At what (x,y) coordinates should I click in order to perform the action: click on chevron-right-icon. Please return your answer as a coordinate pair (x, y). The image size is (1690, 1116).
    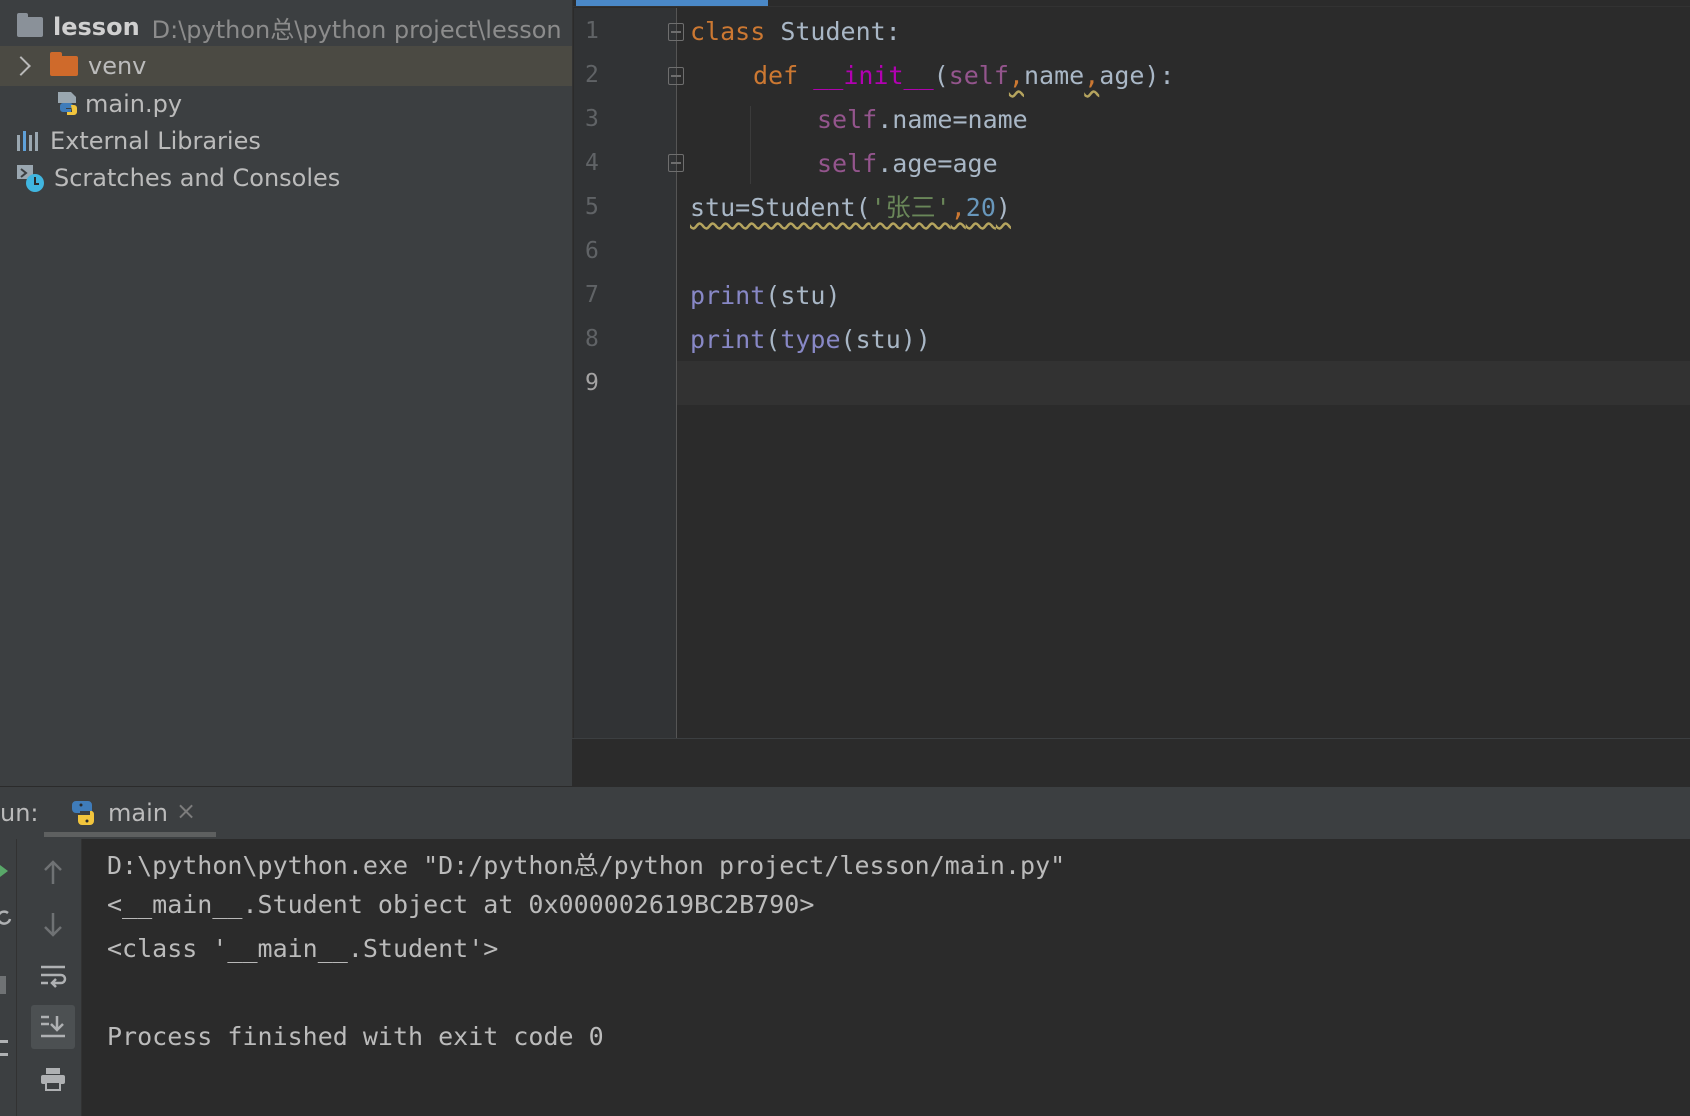
    Looking at the image, I should click on (21, 66).